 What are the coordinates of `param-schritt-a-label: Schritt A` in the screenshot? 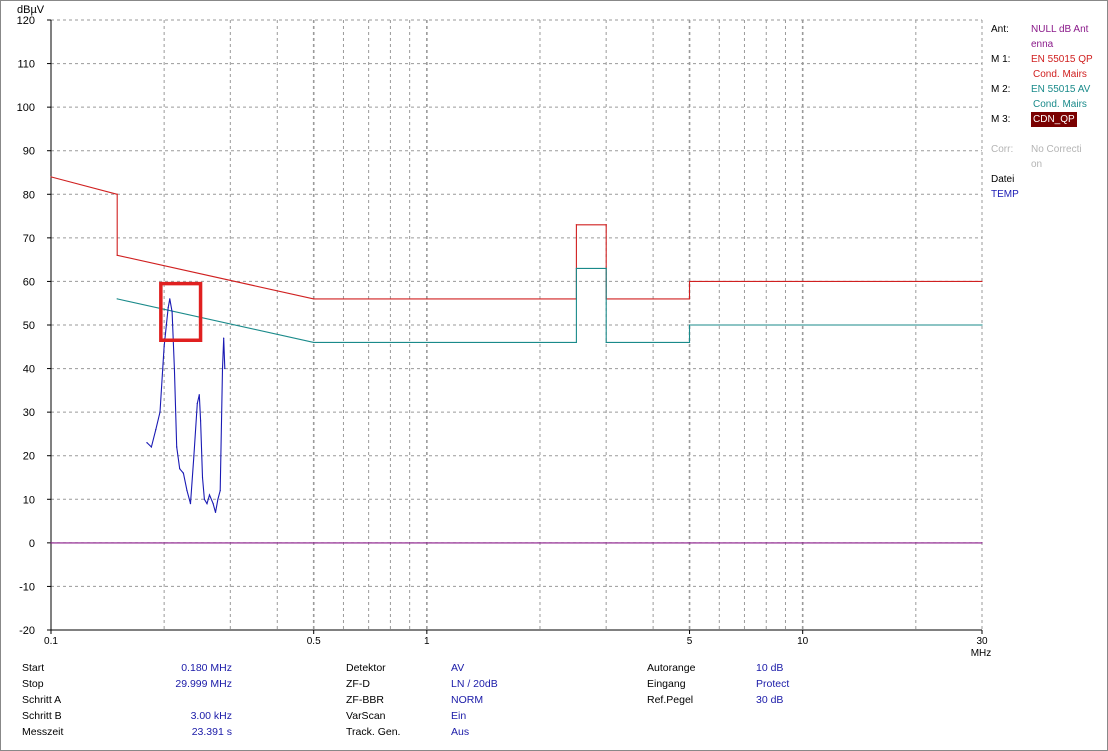 It's located at (42, 700).